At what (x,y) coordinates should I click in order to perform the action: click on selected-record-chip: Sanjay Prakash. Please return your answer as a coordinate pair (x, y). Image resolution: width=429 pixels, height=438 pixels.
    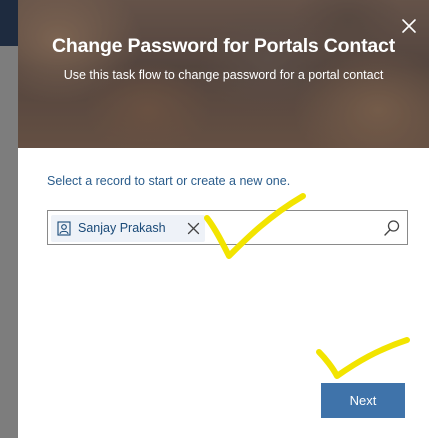
    Looking at the image, I should click on (128, 228).